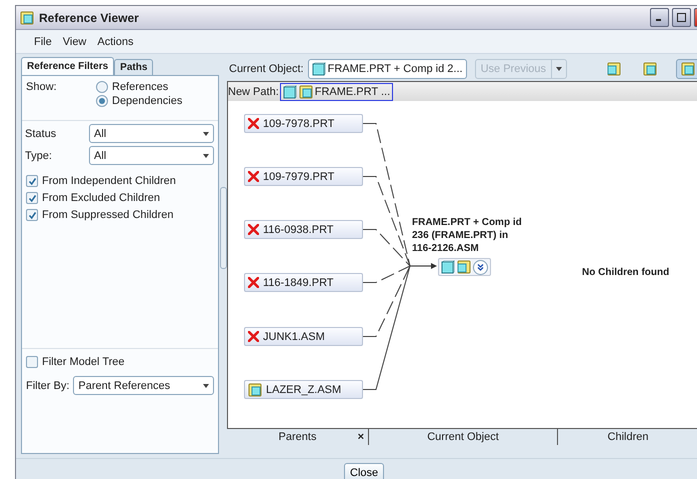  Describe the element at coordinates (109, 181) in the screenshot. I see `checkbox-label: From Independent Children` at that location.